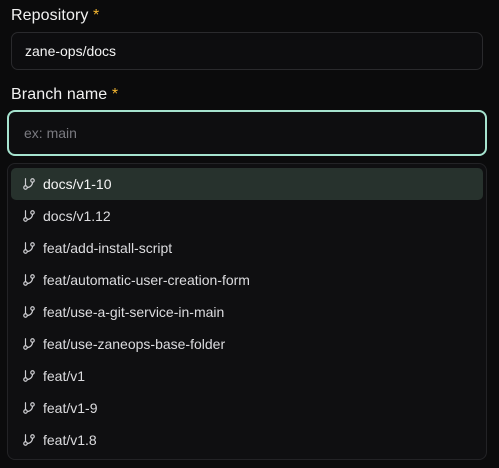 Image resolution: width=499 pixels, height=468 pixels. What do you see at coordinates (247, 133) in the screenshot?
I see `branch-name-input` at bounding box center [247, 133].